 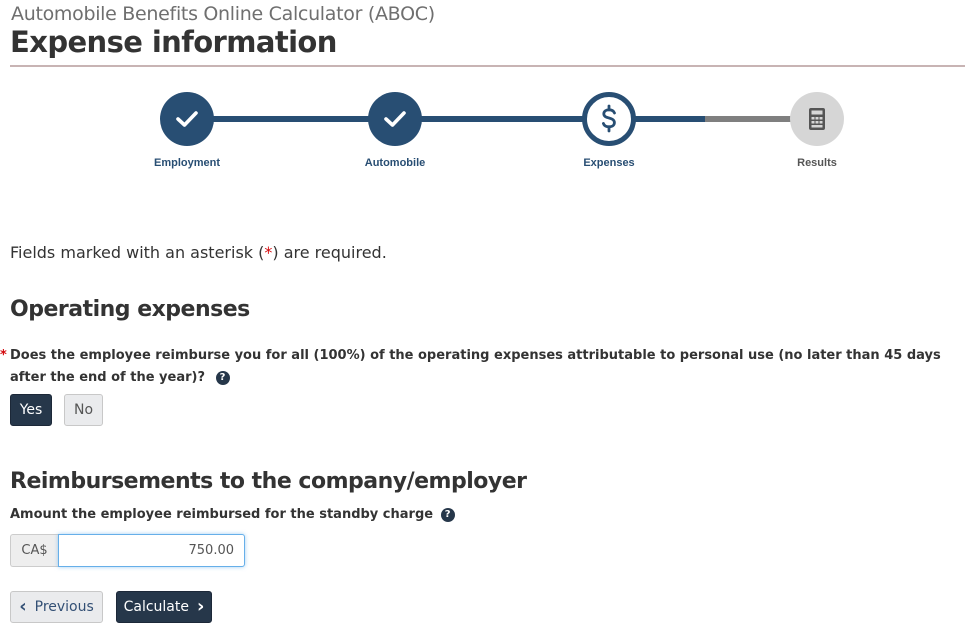 What do you see at coordinates (395, 163) in the screenshot?
I see `step-label-automobile: Automobile` at bounding box center [395, 163].